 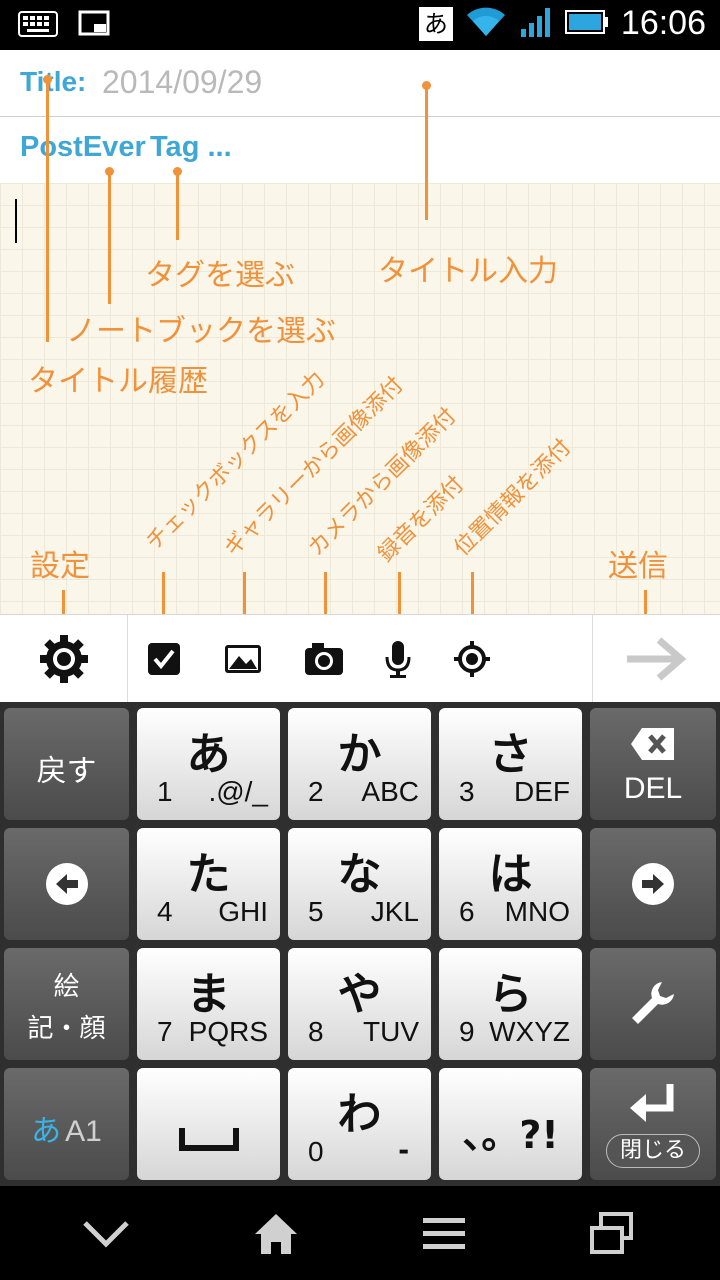 I want to click on key-alpha-label: TUV, so click(x=391, y=1031).